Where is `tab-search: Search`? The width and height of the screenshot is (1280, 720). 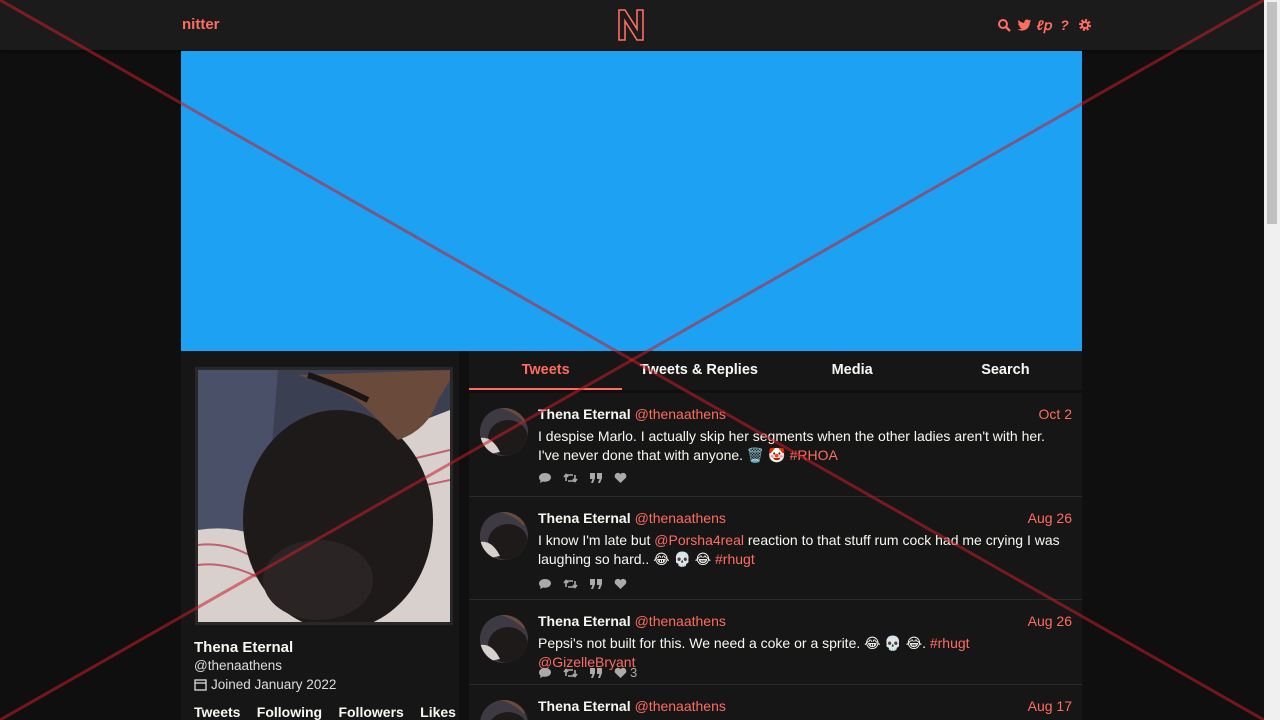 tab-search: Search is located at coordinates (1005, 370).